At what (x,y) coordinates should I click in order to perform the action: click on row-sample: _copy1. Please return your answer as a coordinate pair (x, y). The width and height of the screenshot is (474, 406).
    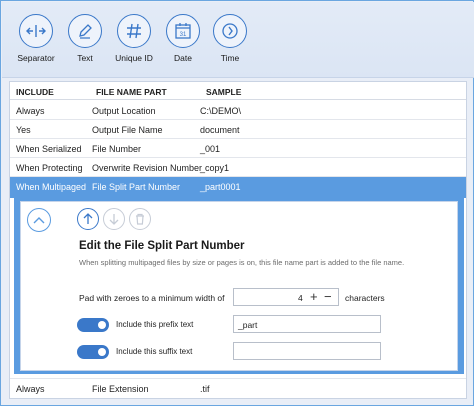
    Looking at the image, I should click on (215, 168).